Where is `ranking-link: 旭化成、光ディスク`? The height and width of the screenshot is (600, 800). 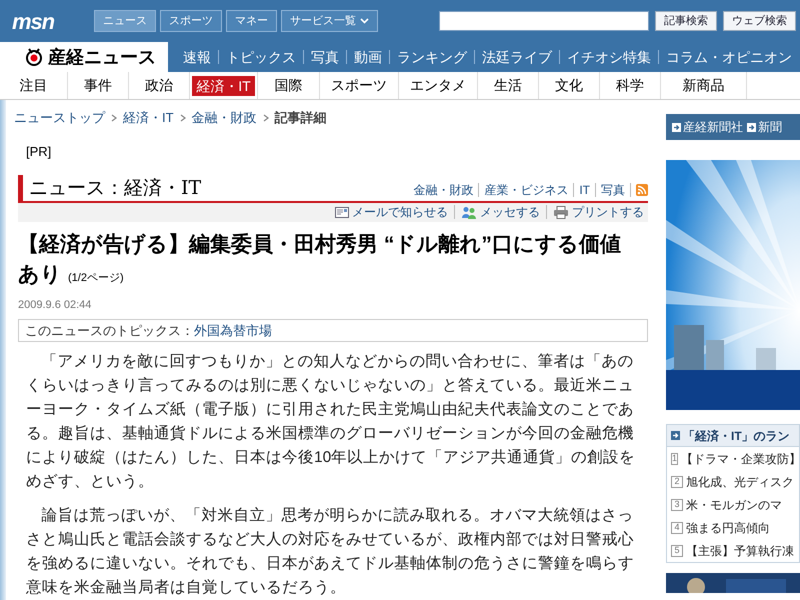 ranking-link: 旭化成、光ディスク is located at coordinates (740, 481).